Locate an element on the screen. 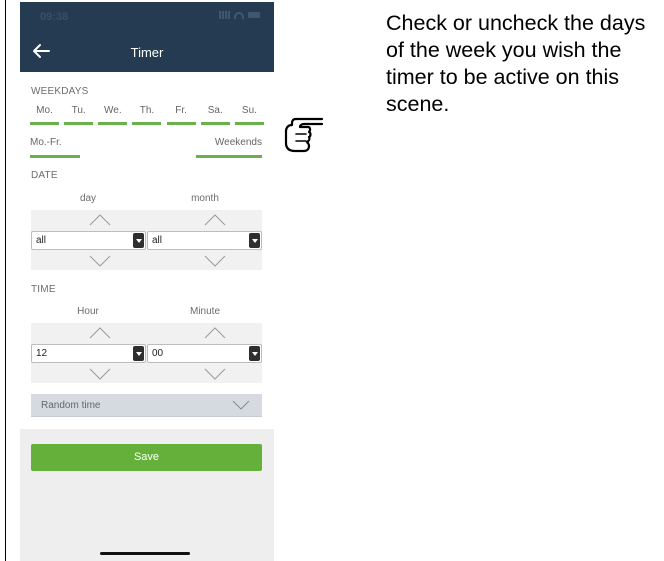  app-bar: Timer is located at coordinates (147, 52).